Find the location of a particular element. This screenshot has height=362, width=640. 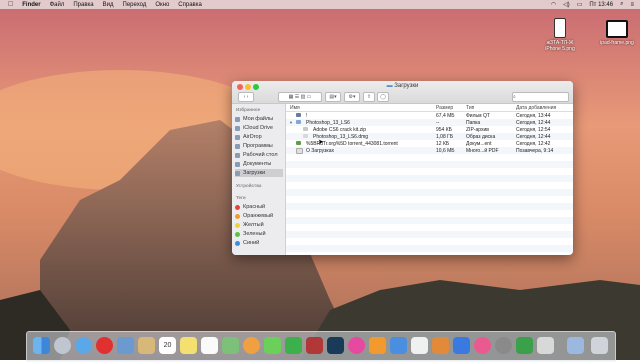

preview-icon is located at coordinates (125, 345).